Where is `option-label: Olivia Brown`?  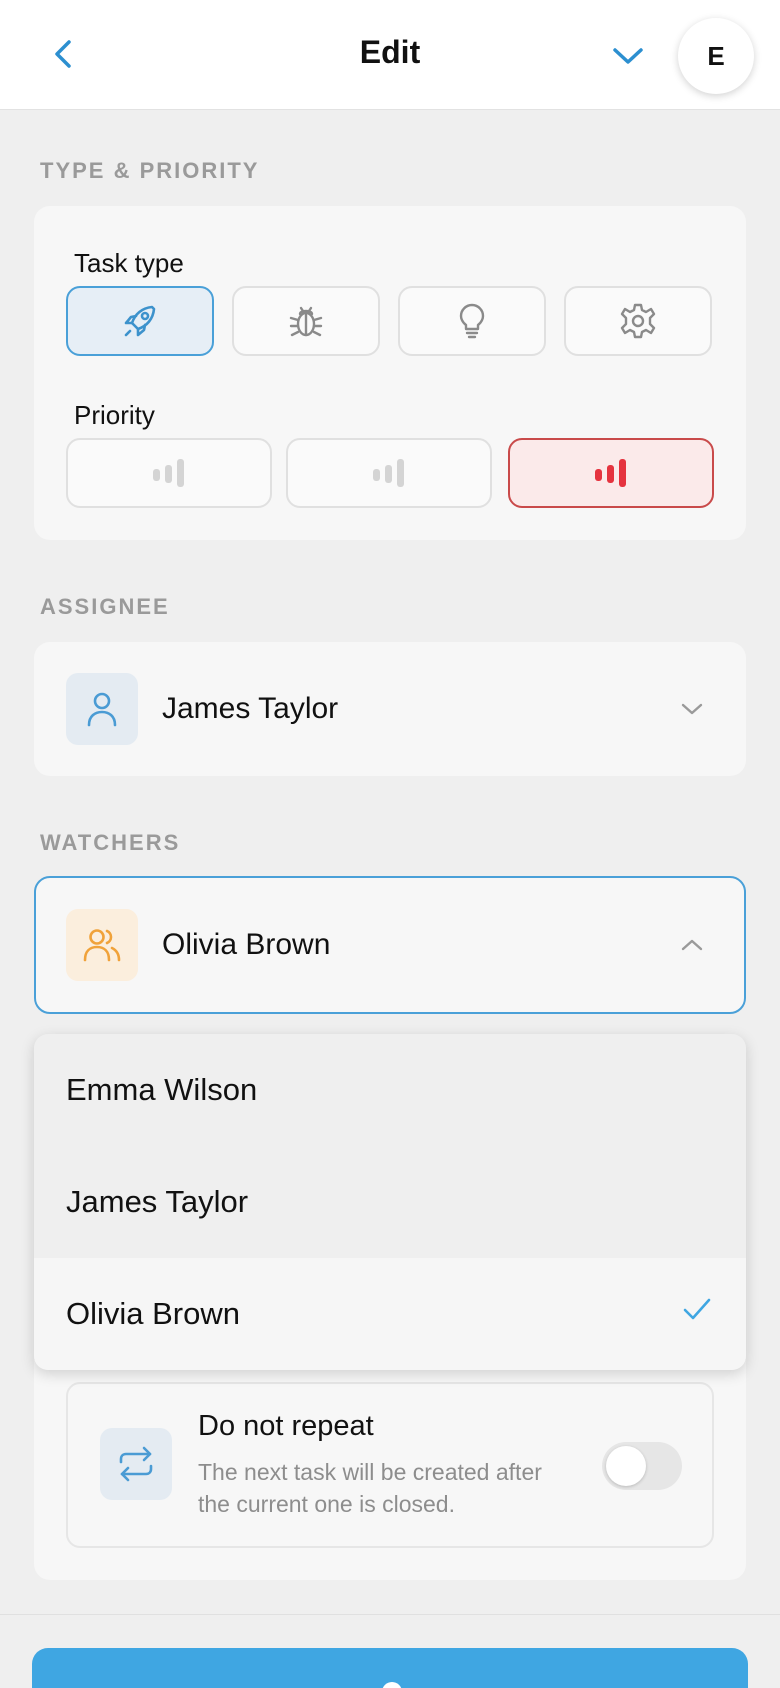 option-label: Olivia Brown is located at coordinates (153, 1313).